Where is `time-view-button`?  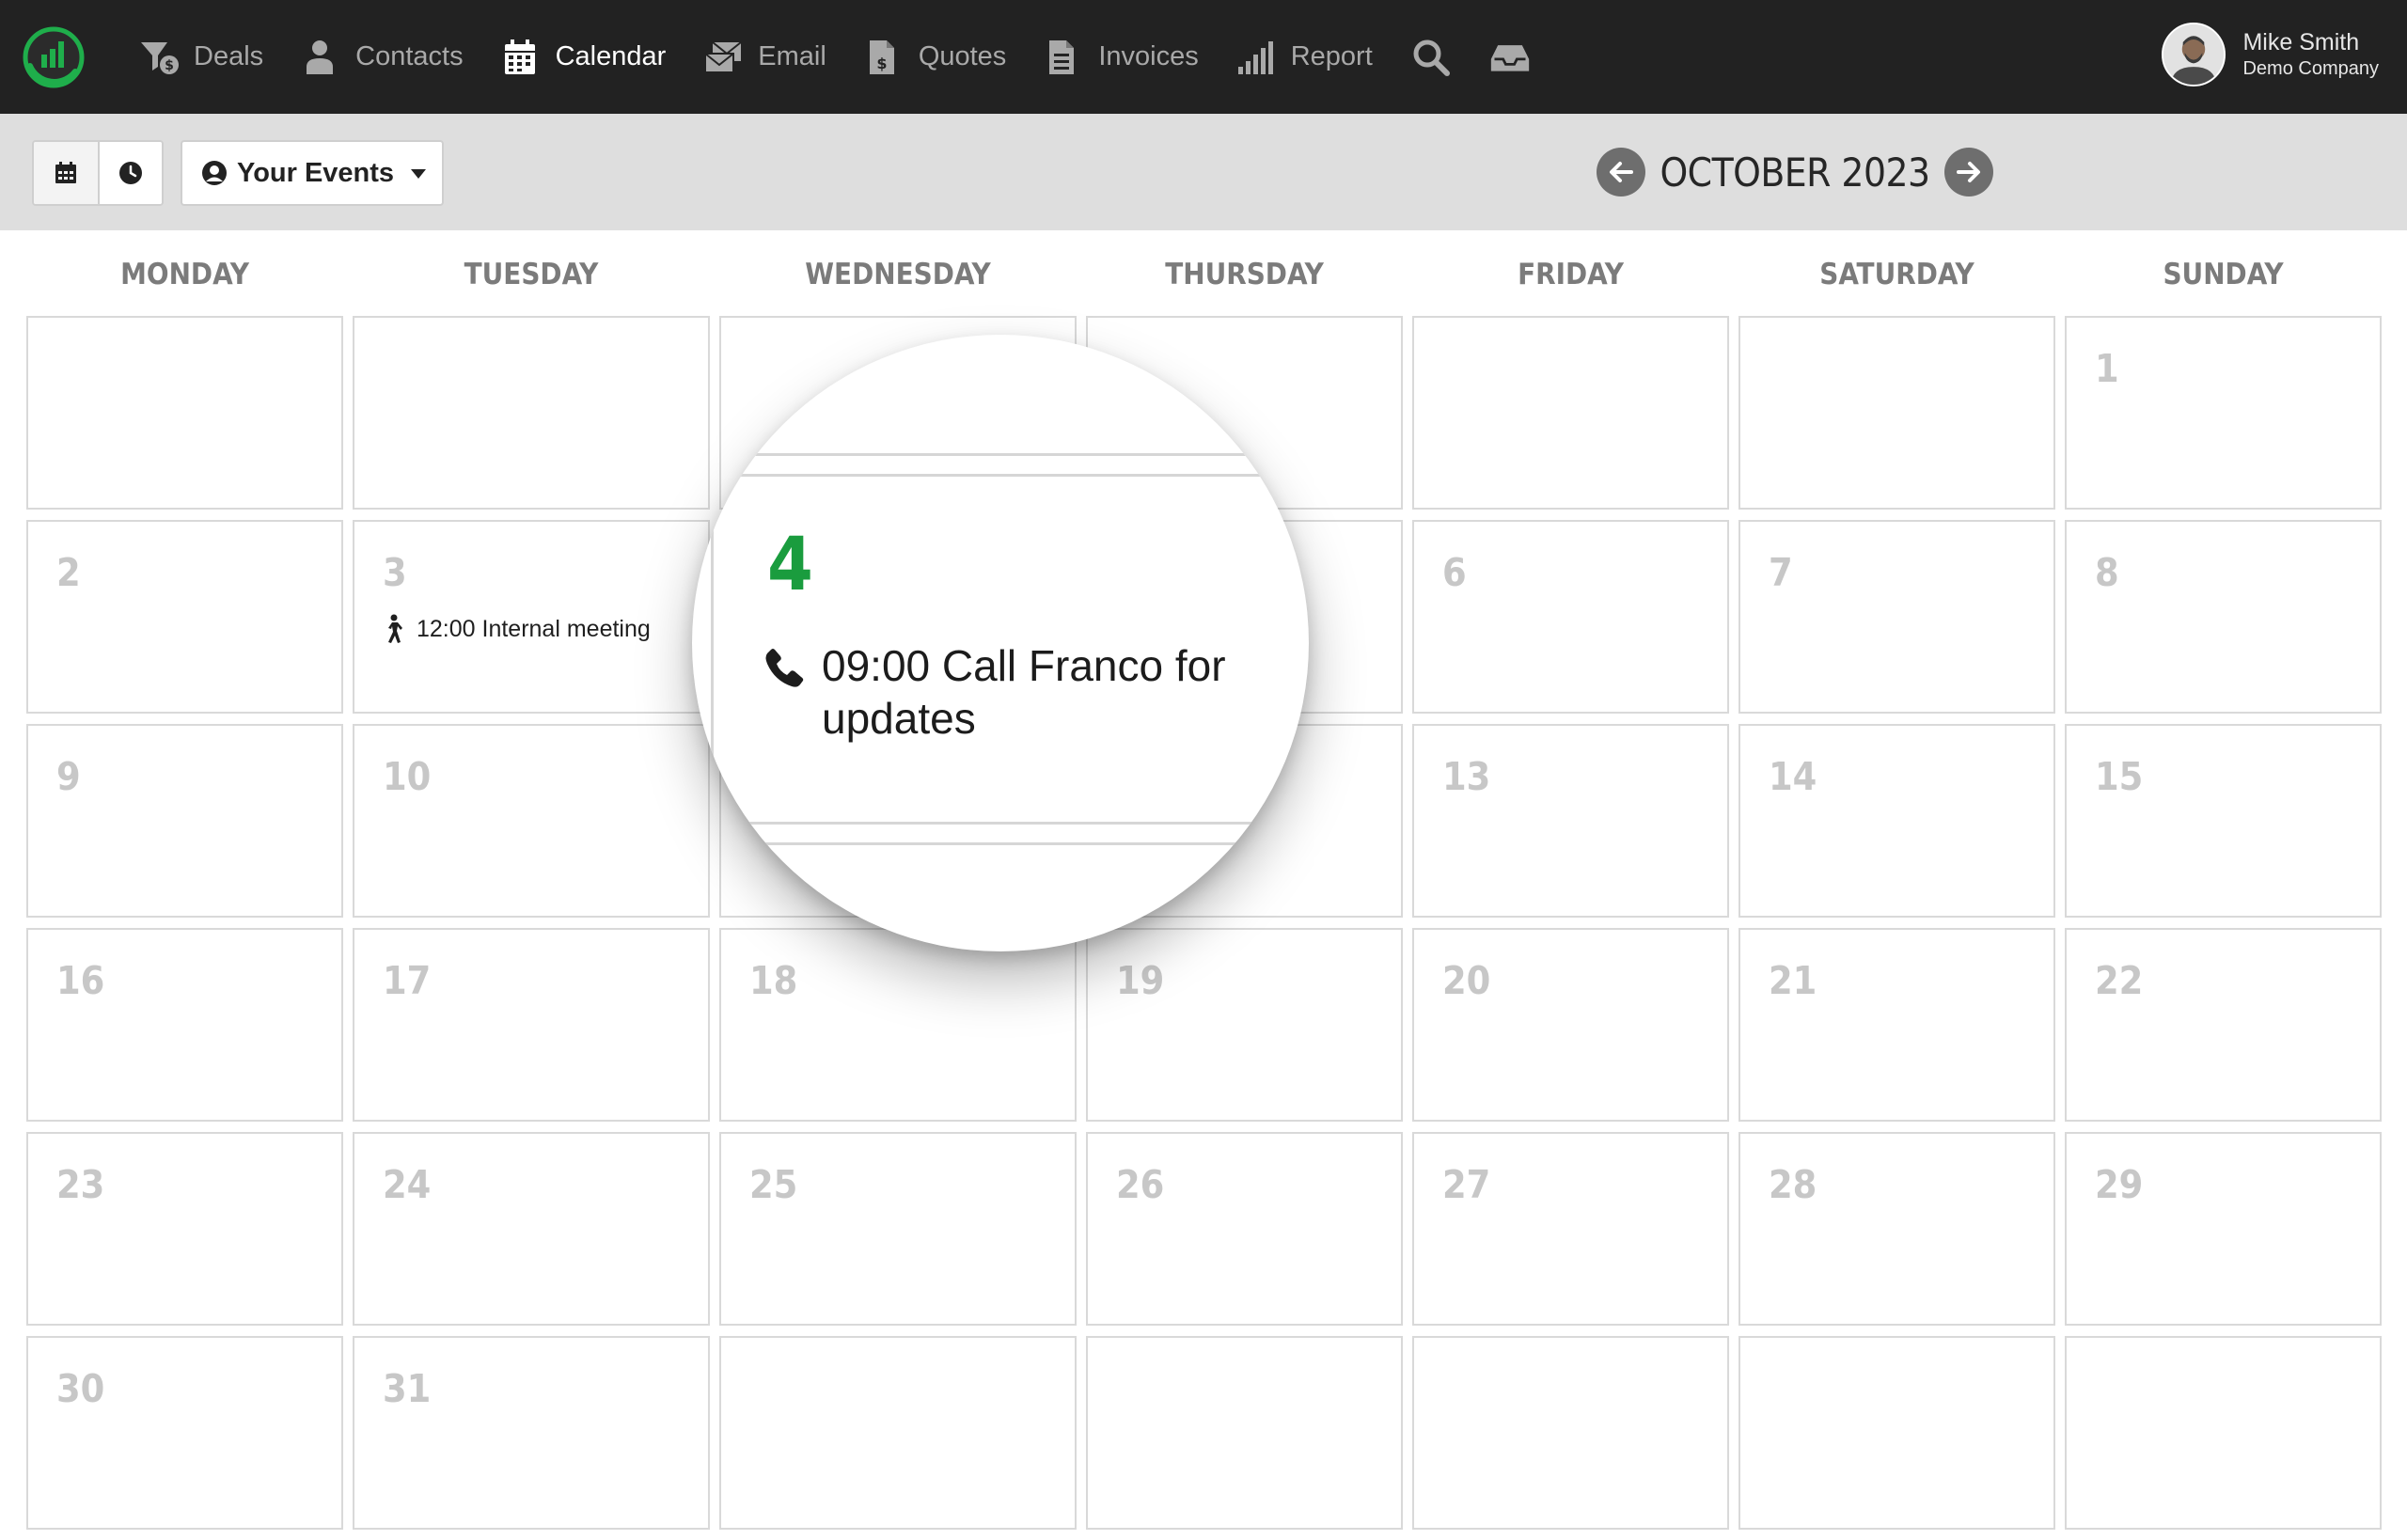 time-view-button is located at coordinates (130, 173).